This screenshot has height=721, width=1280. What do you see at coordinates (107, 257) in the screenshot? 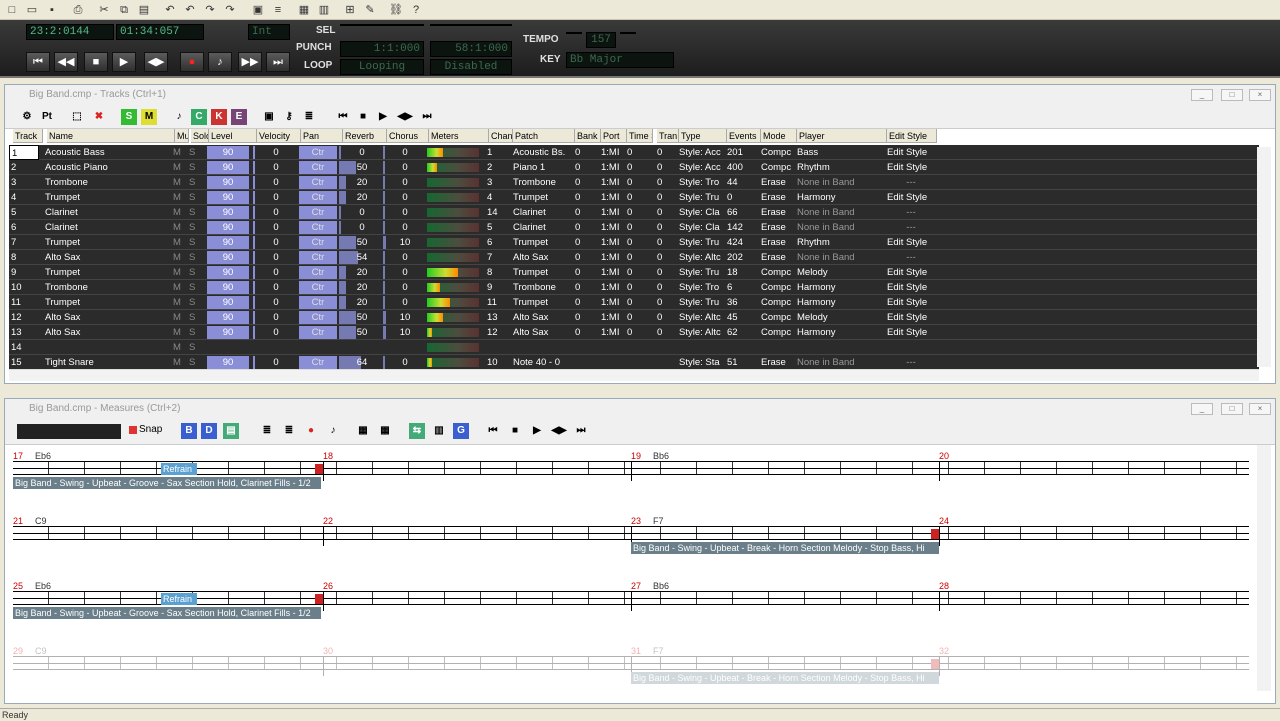
I see `track-name: Alto Sax` at bounding box center [107, 257].